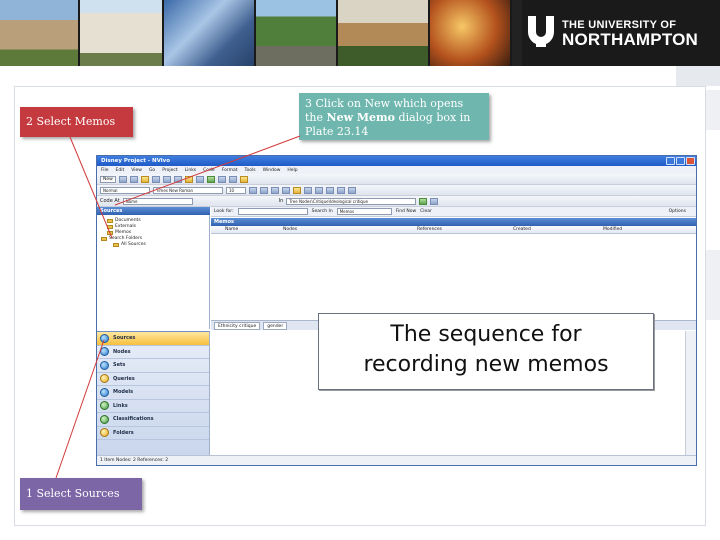  Describe the element at coordinates (91, 187) in the screenshot. I see `arrow-select-memos` at that location.